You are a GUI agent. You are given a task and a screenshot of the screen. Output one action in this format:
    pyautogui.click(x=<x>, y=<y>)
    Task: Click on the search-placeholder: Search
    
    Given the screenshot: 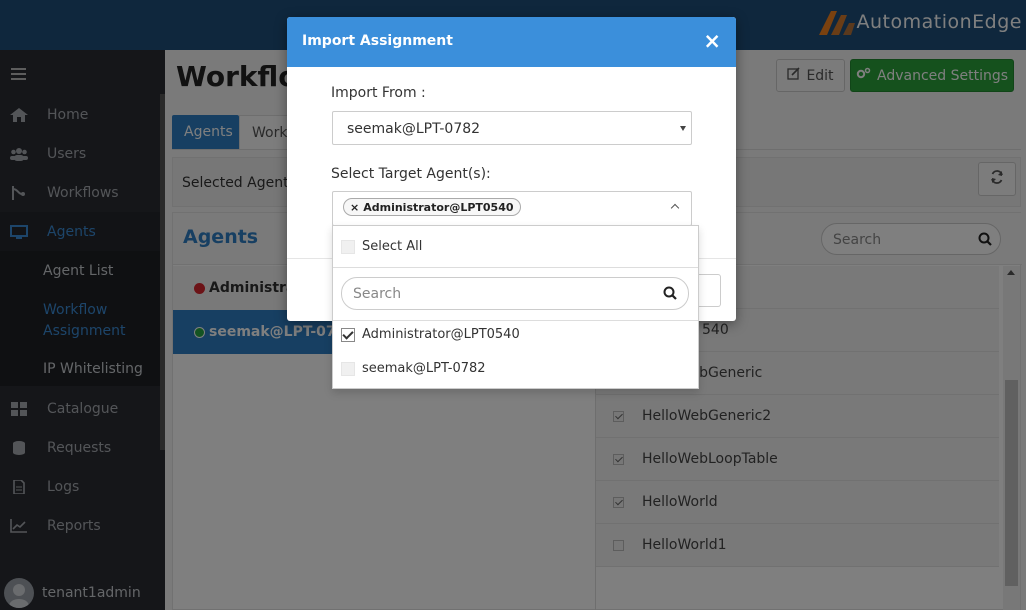 What is the action you would take?
    pyautogui.click(x=377, y=294)
    